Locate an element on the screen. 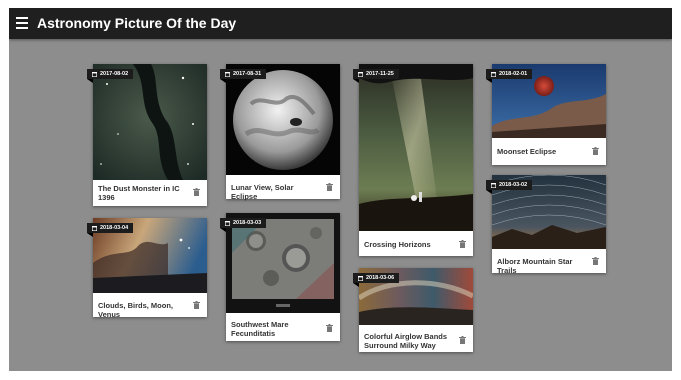 This screenshot has height=380, width=681. apod-card: 2017-08-02 The Dust Monster in IC 1396 is located at coordinates (147, 135).